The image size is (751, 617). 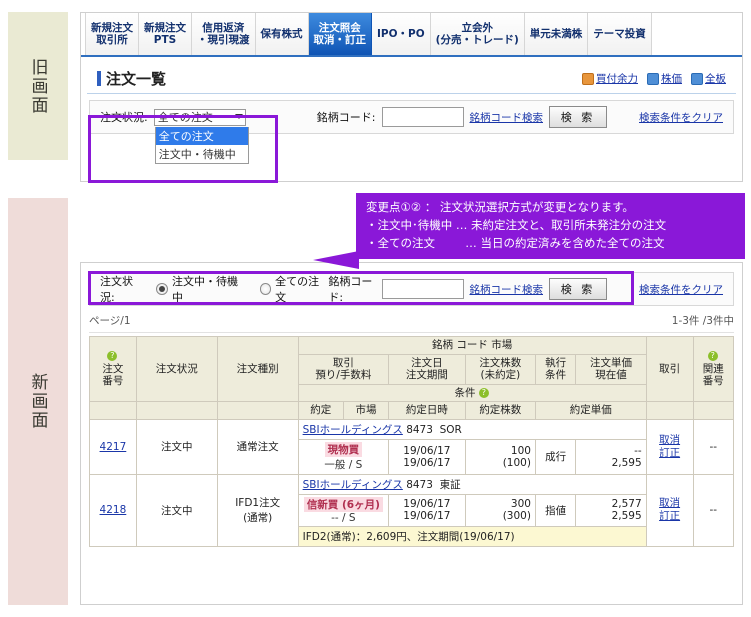 What do you see at coordinates (617, 79) in the screenshot?
I see `quick-link-label: 買付余力` at bounding box center [617, 79].